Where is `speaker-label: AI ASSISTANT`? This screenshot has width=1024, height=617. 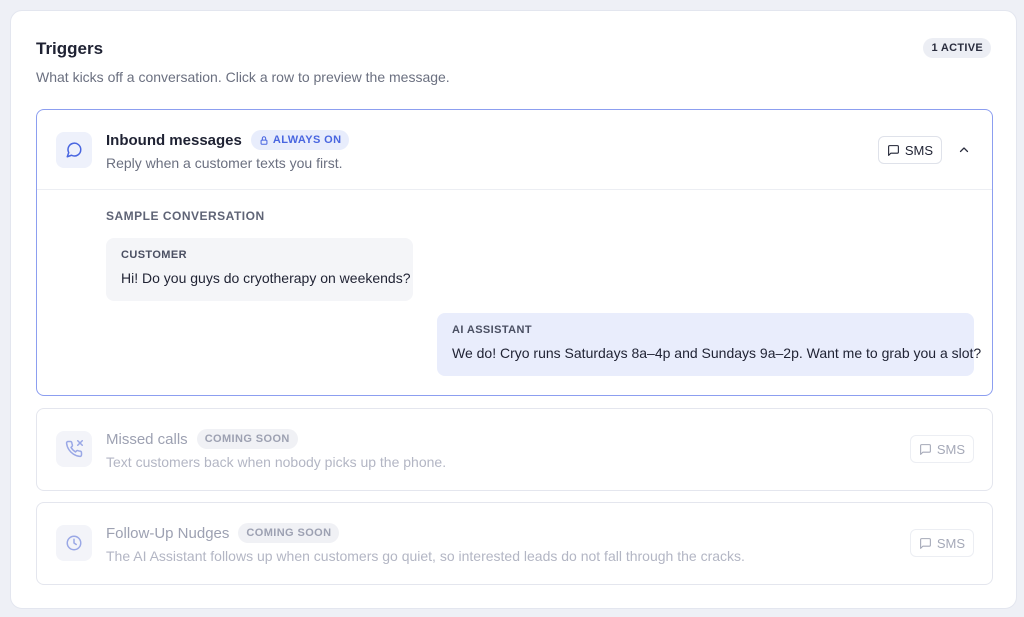
speaker-label: AI ASSISTANT is located at coordinates (492, 330).